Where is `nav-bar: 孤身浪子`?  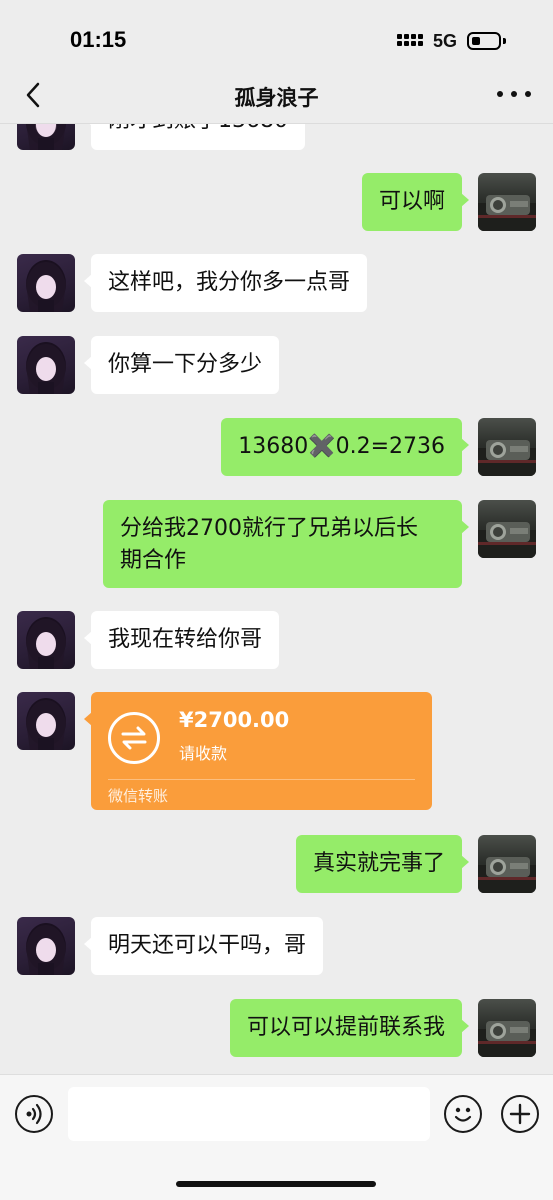
nav-bar: 孤身浪子 is located at coordinates (276, 97).